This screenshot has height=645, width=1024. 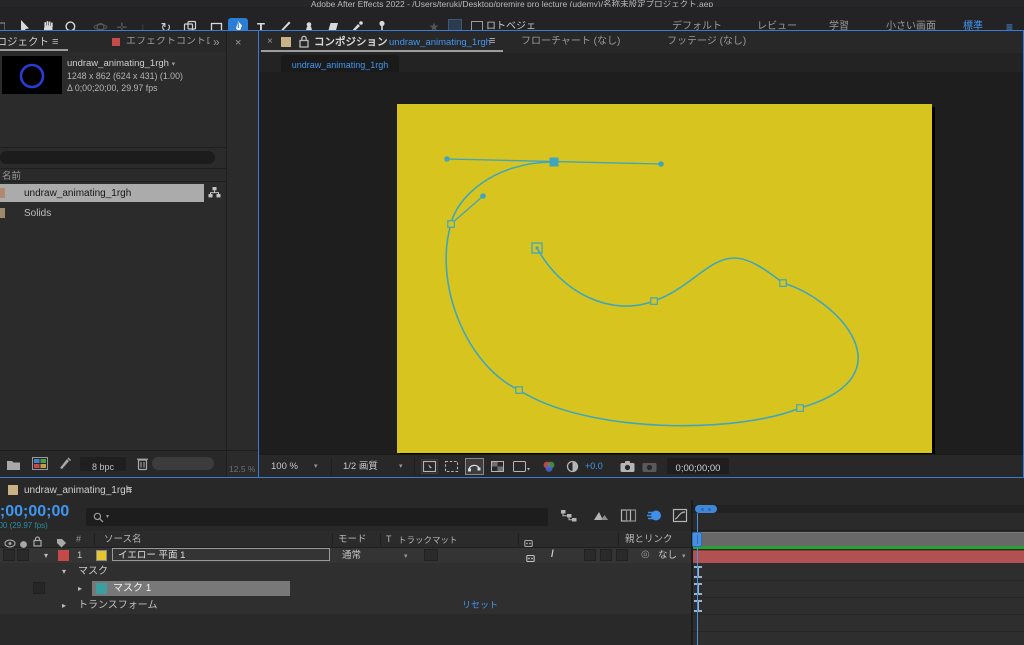 I want to click on t-column-header: T, so click(x=389, y=539).